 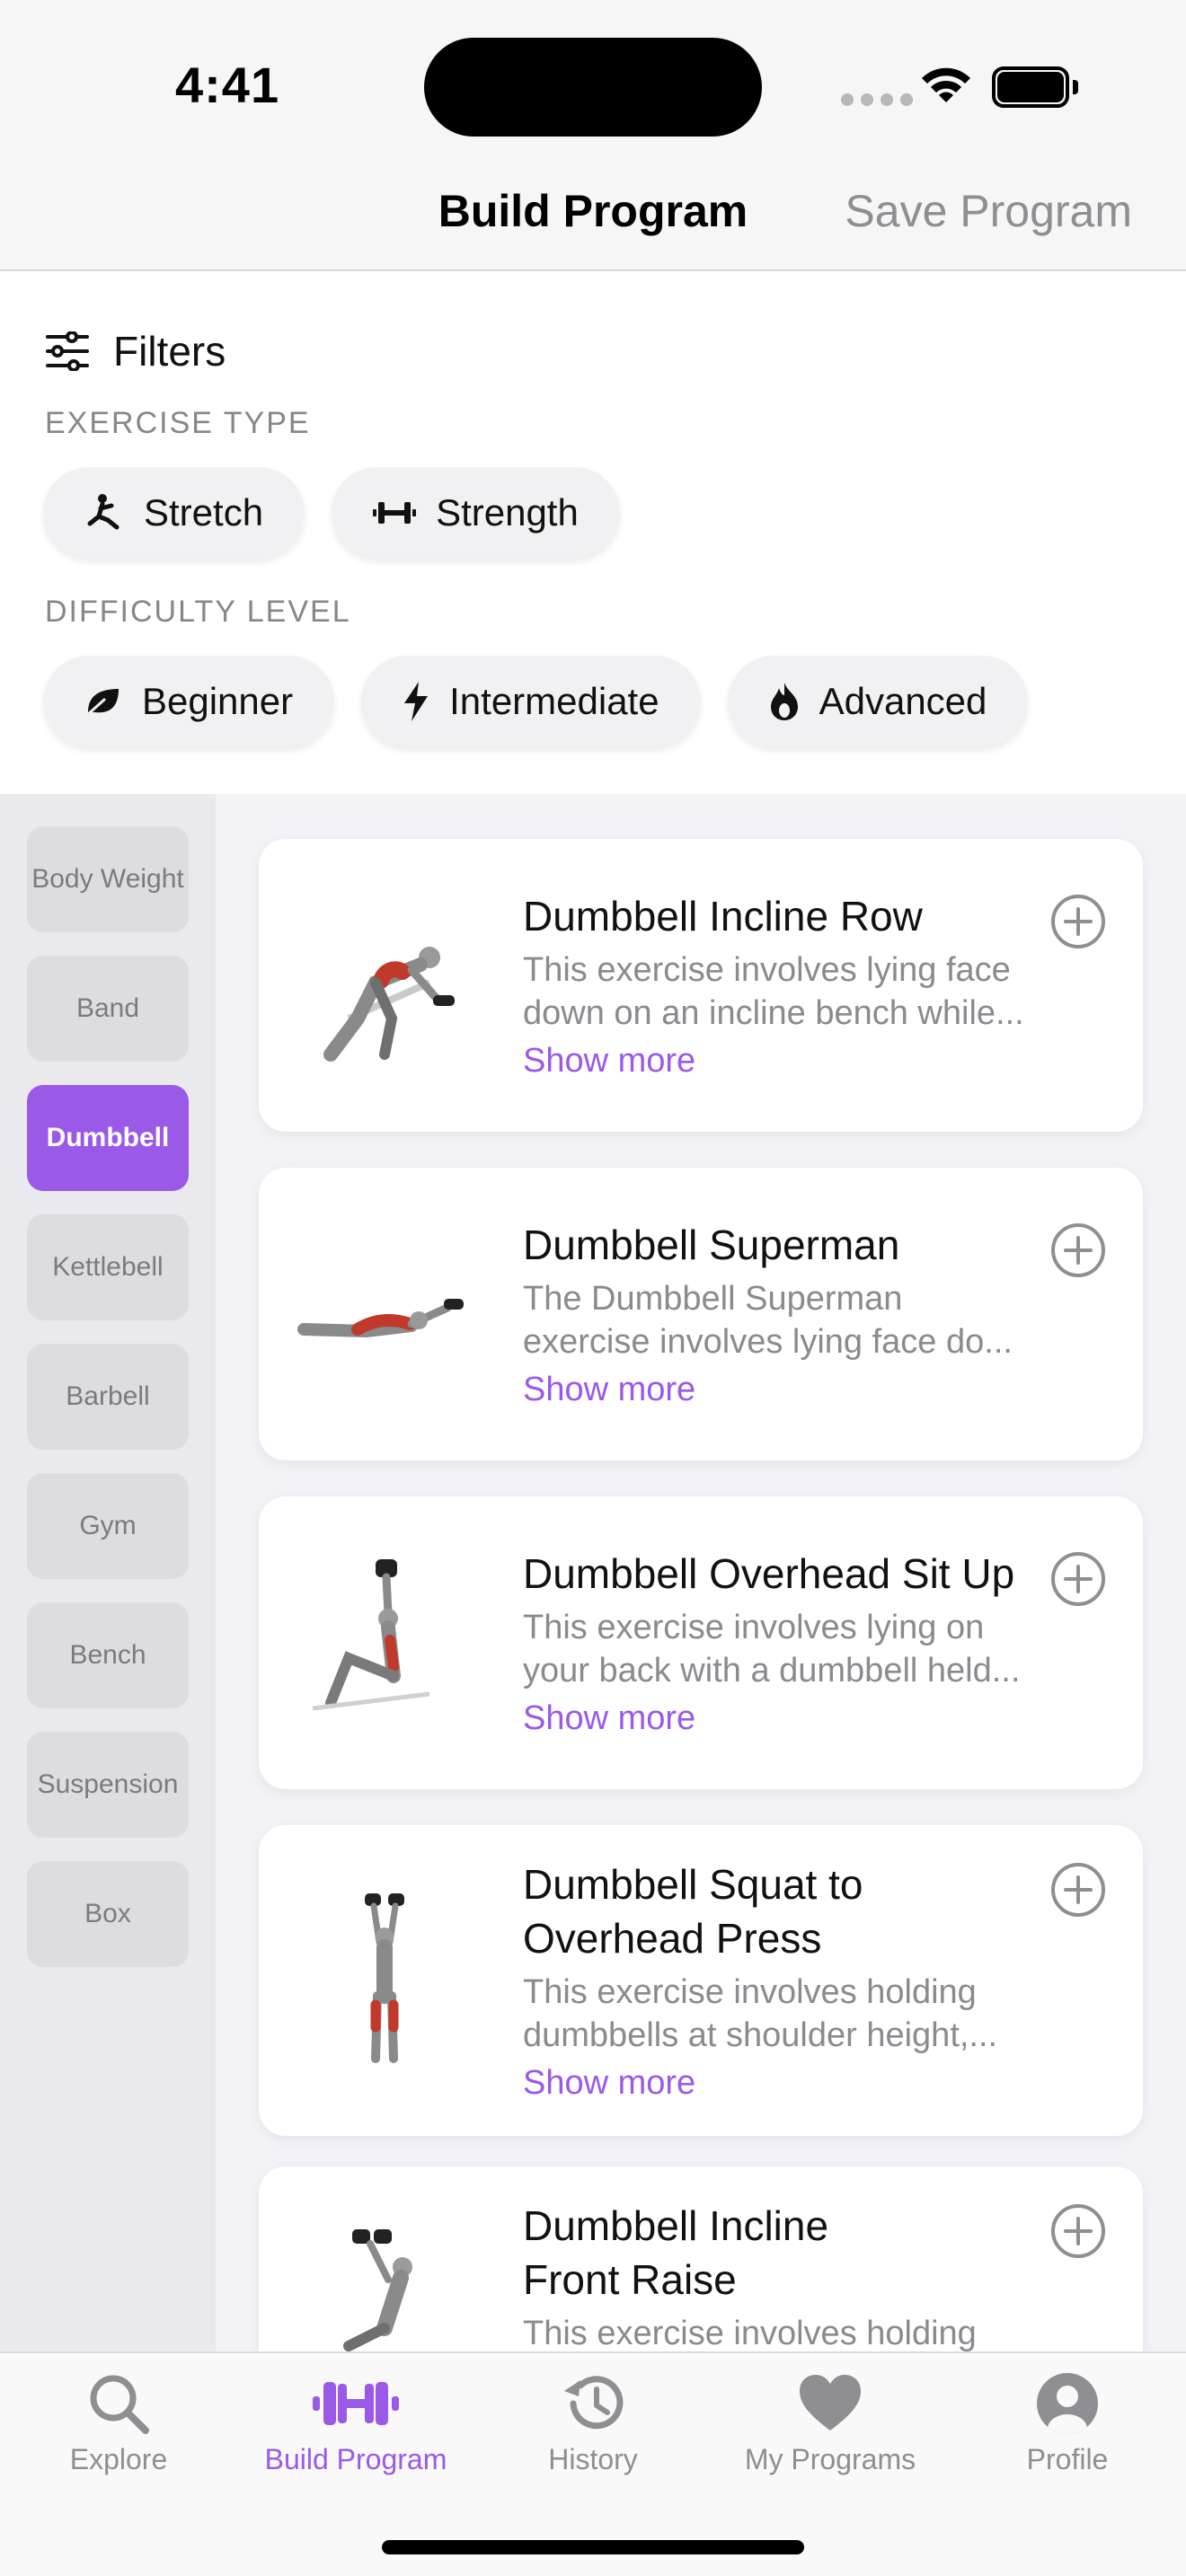 What do you see at coordinates (108, 1267) in the screenshot?
I see `equipment-kettlebell: Kettlebell` at bounding box center [108, 1267].